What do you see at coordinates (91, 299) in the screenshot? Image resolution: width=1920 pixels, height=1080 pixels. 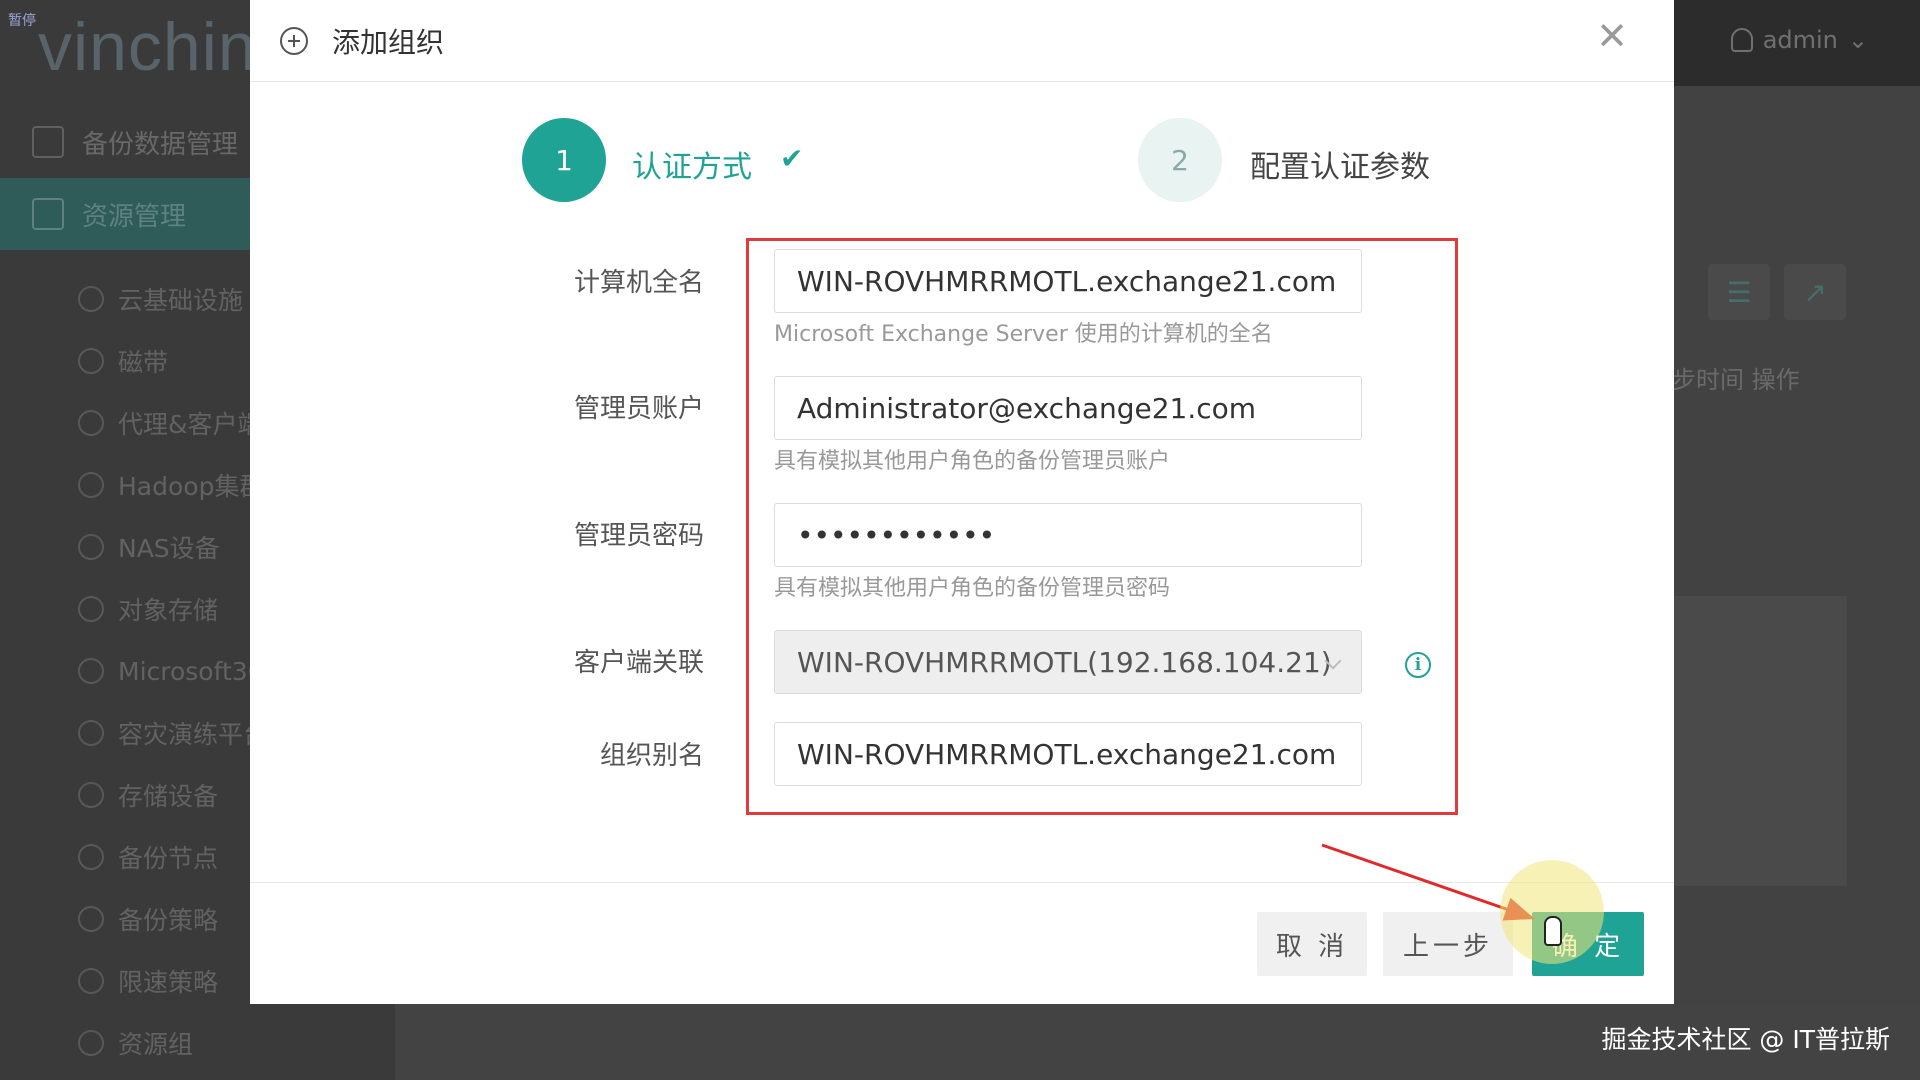 I see `cloud-infra-icon` at bounding box center [91, 299].